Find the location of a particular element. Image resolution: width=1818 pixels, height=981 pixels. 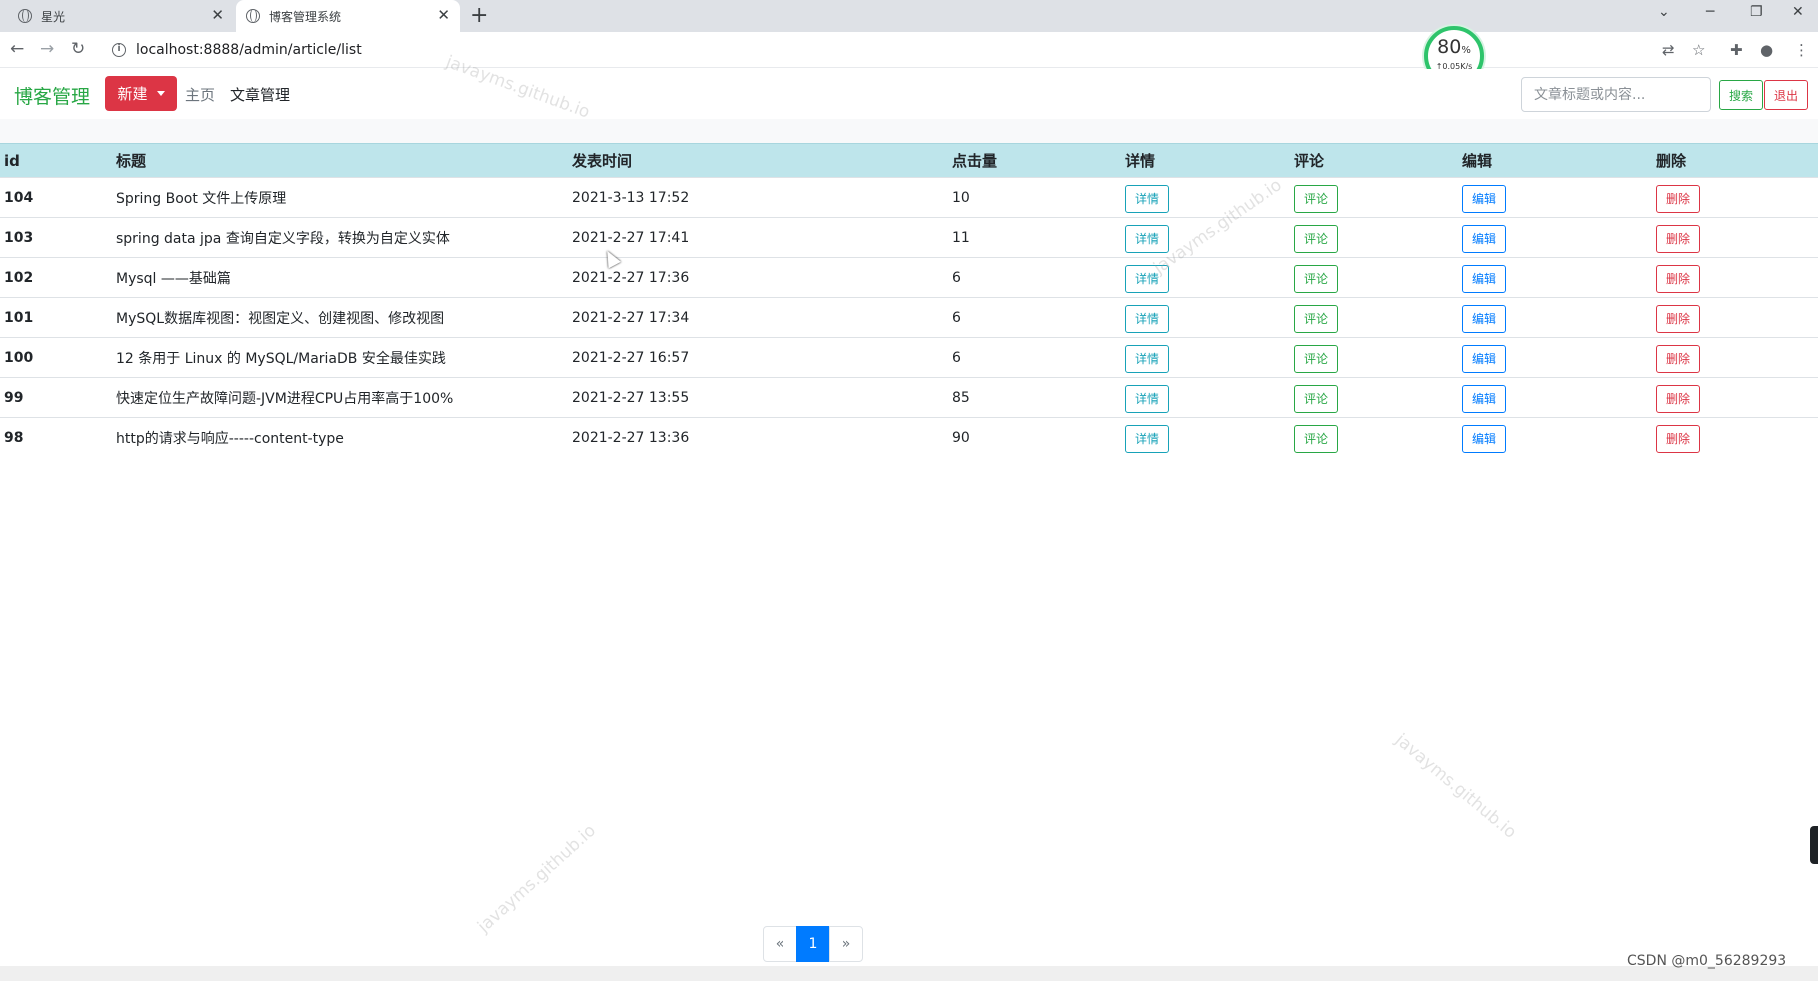

article-id: 103 is located at coordinates (56, 237).